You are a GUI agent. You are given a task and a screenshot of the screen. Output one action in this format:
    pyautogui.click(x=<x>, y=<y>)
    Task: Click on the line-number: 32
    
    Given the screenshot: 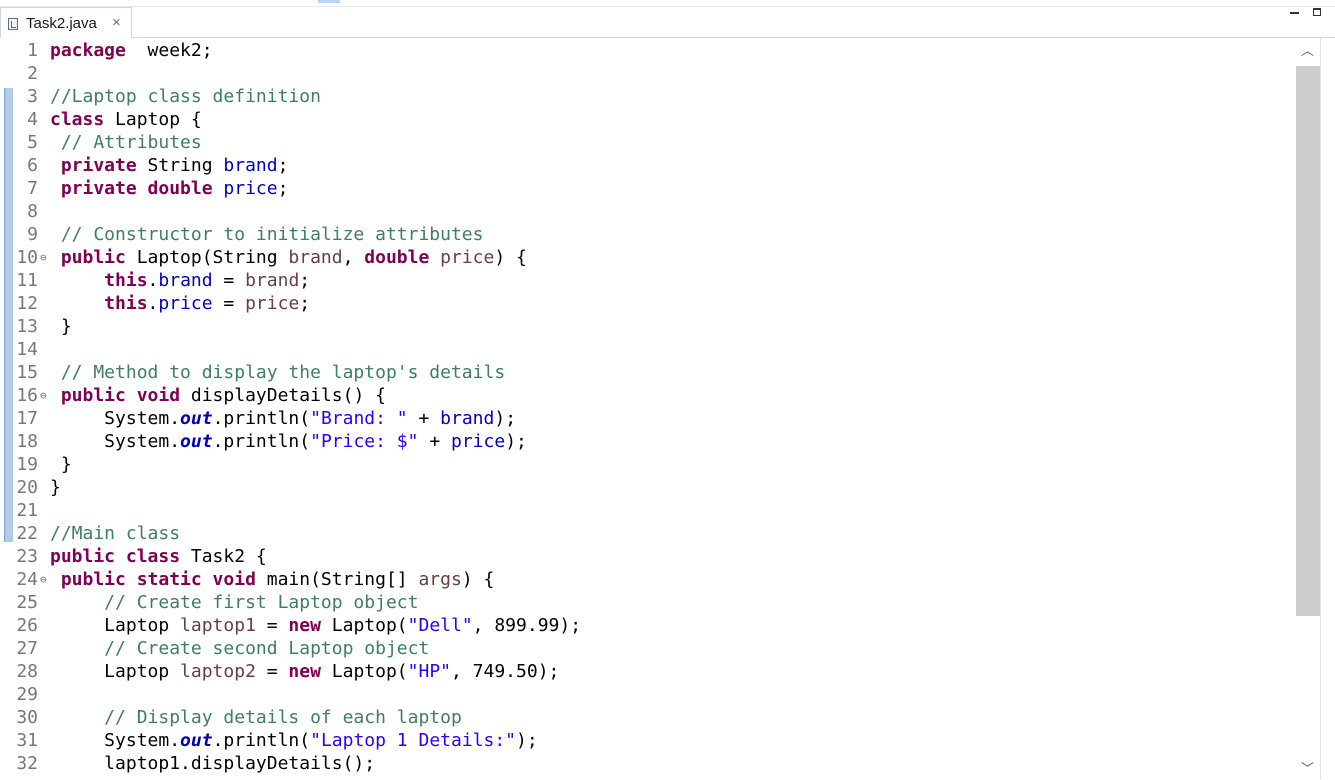 What is the action you would take?
    pyautogui.click(x=27, y=763)
    